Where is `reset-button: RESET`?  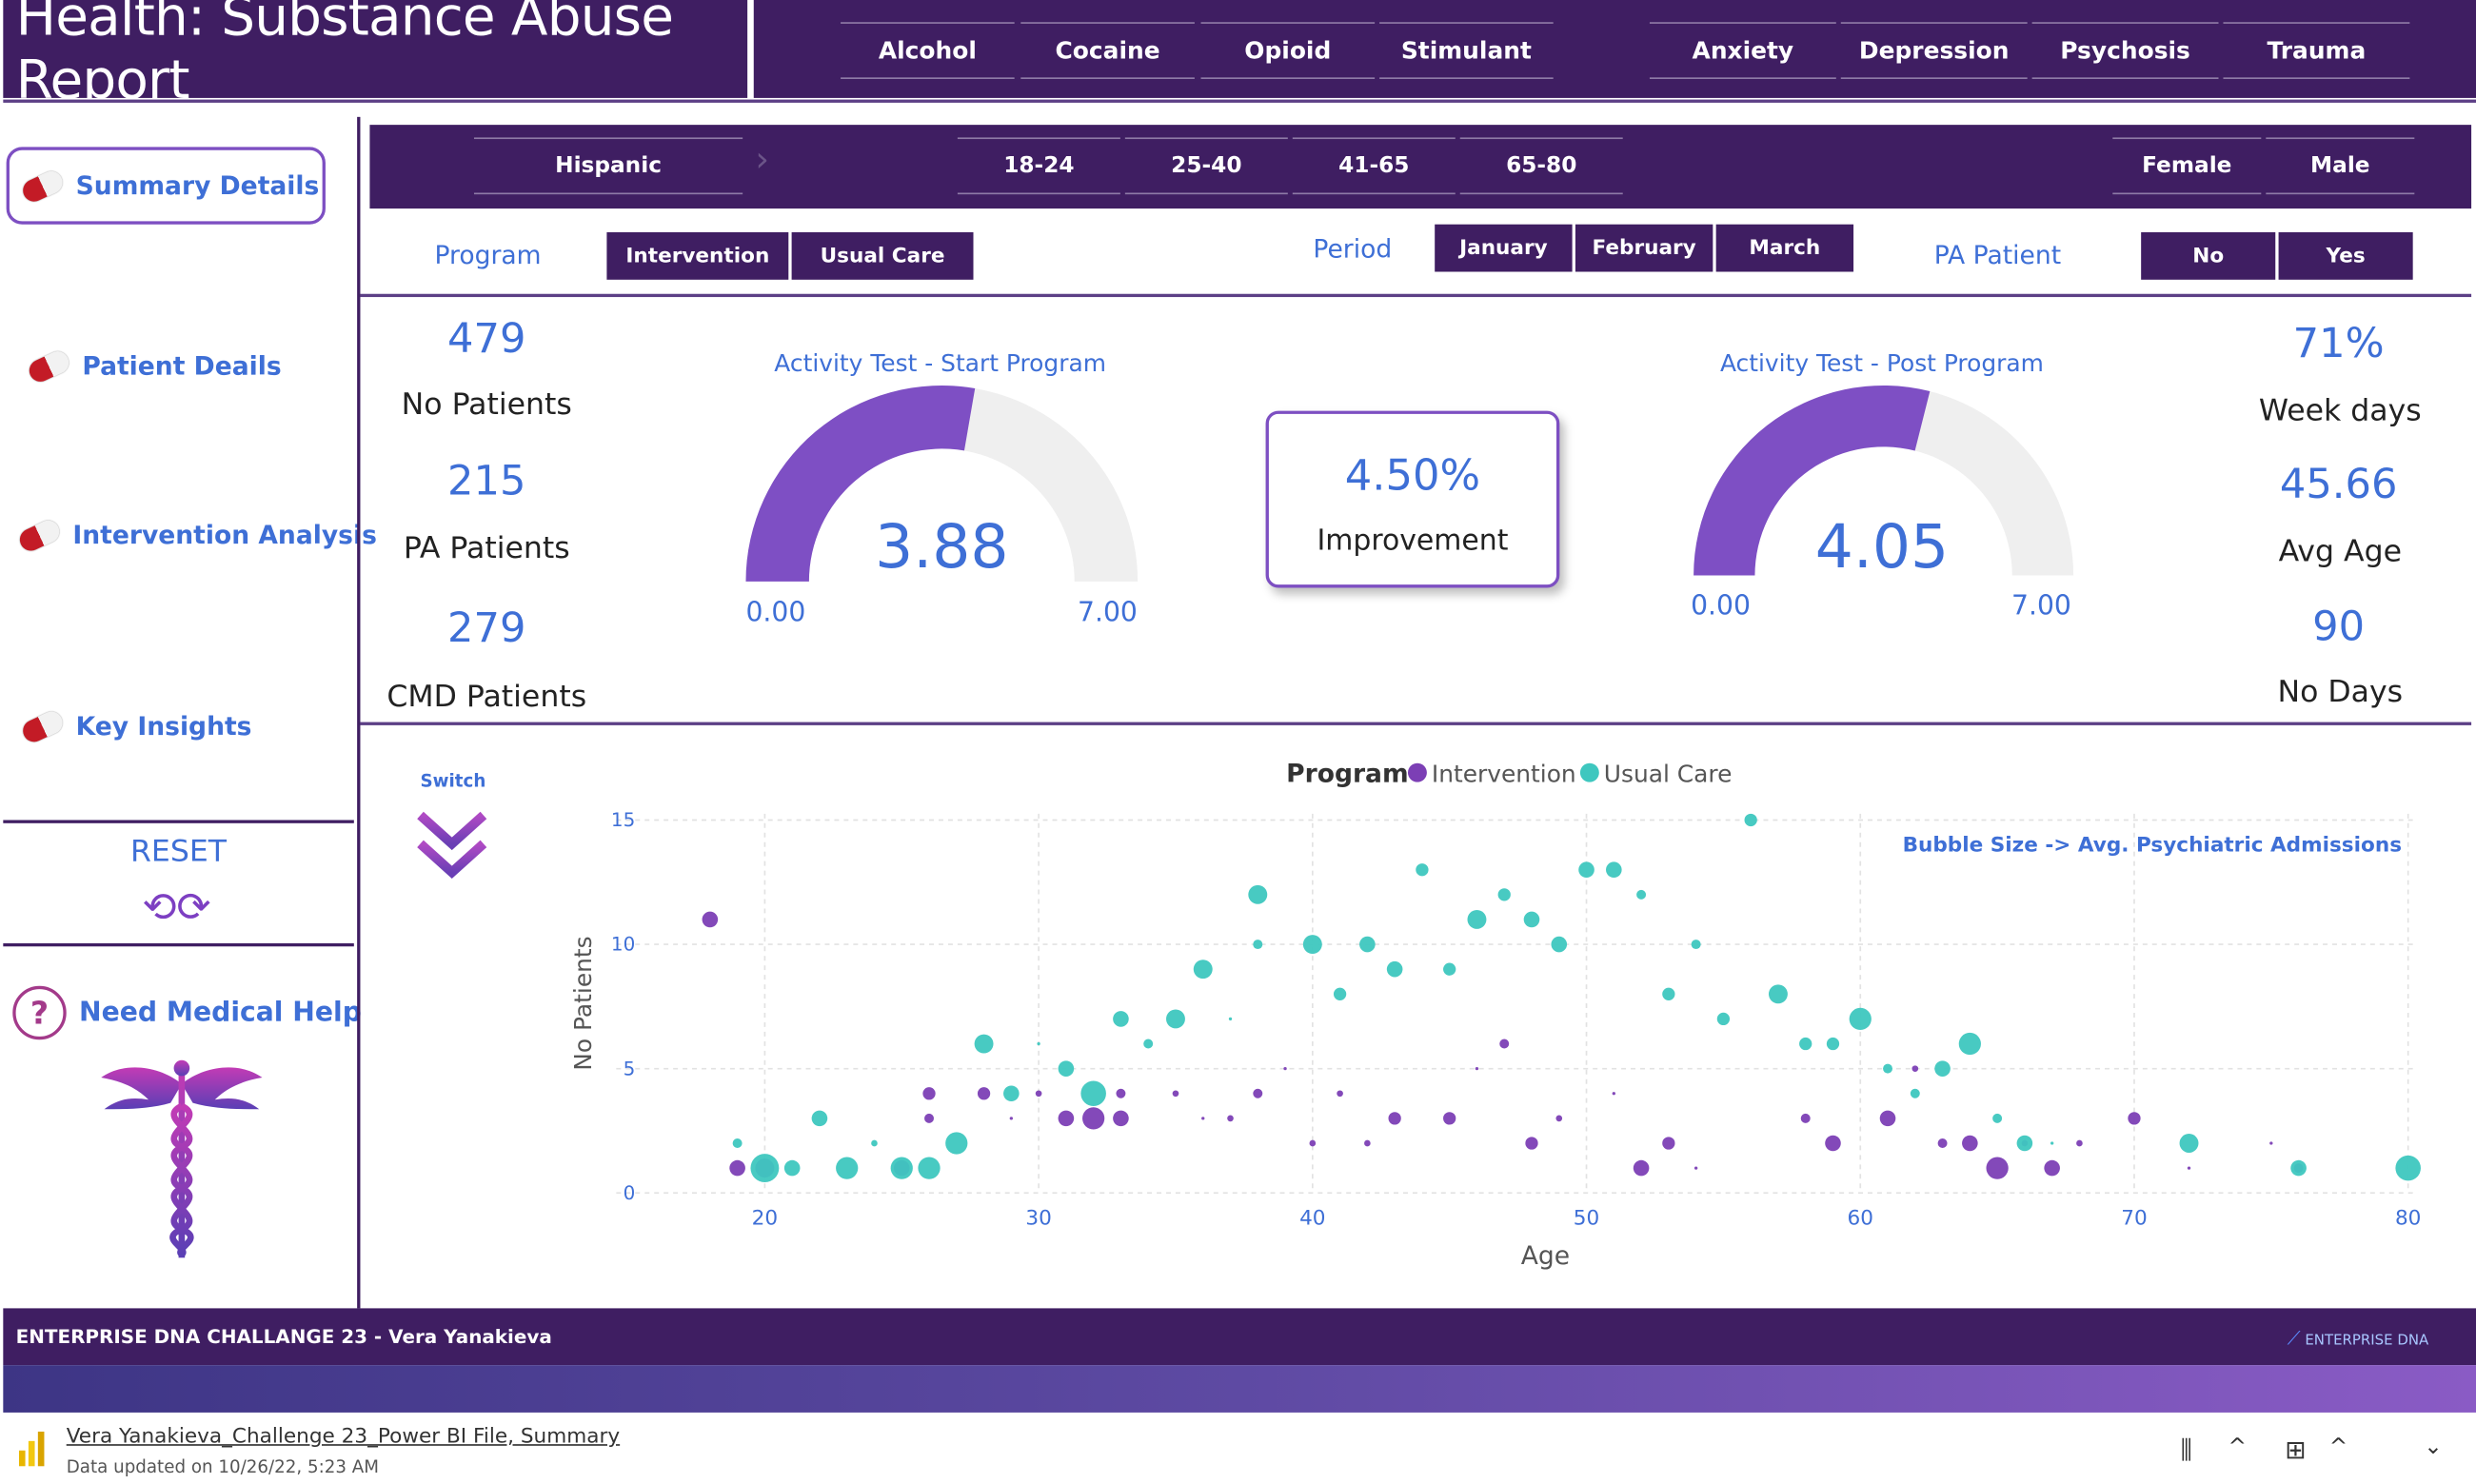
reset-button: RESET is located at coordinates (178, 851).